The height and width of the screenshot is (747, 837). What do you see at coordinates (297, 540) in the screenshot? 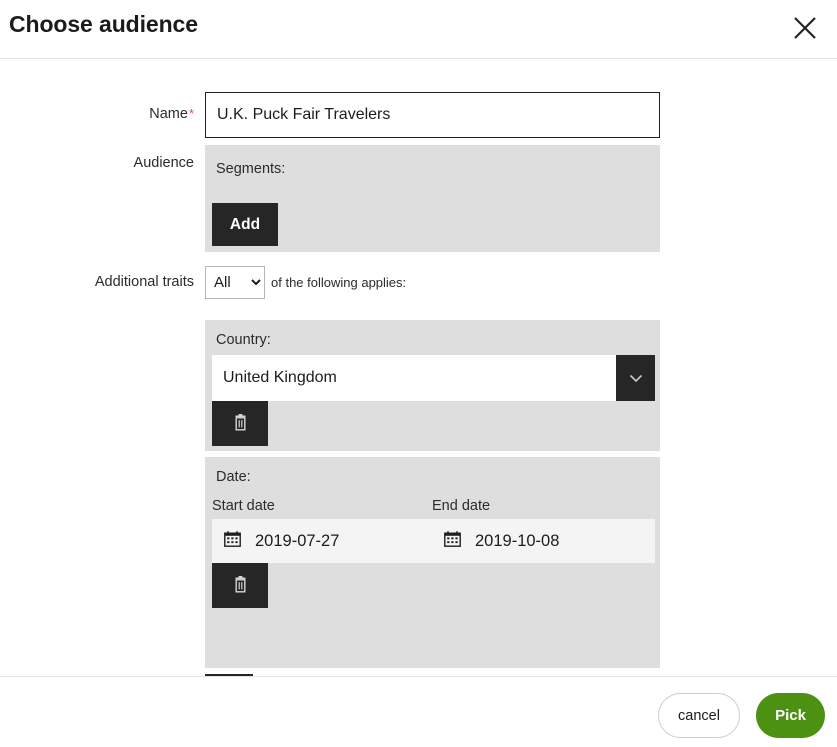
I see `start-date-value: 2019-07-27` at bounding box center [297, 540].